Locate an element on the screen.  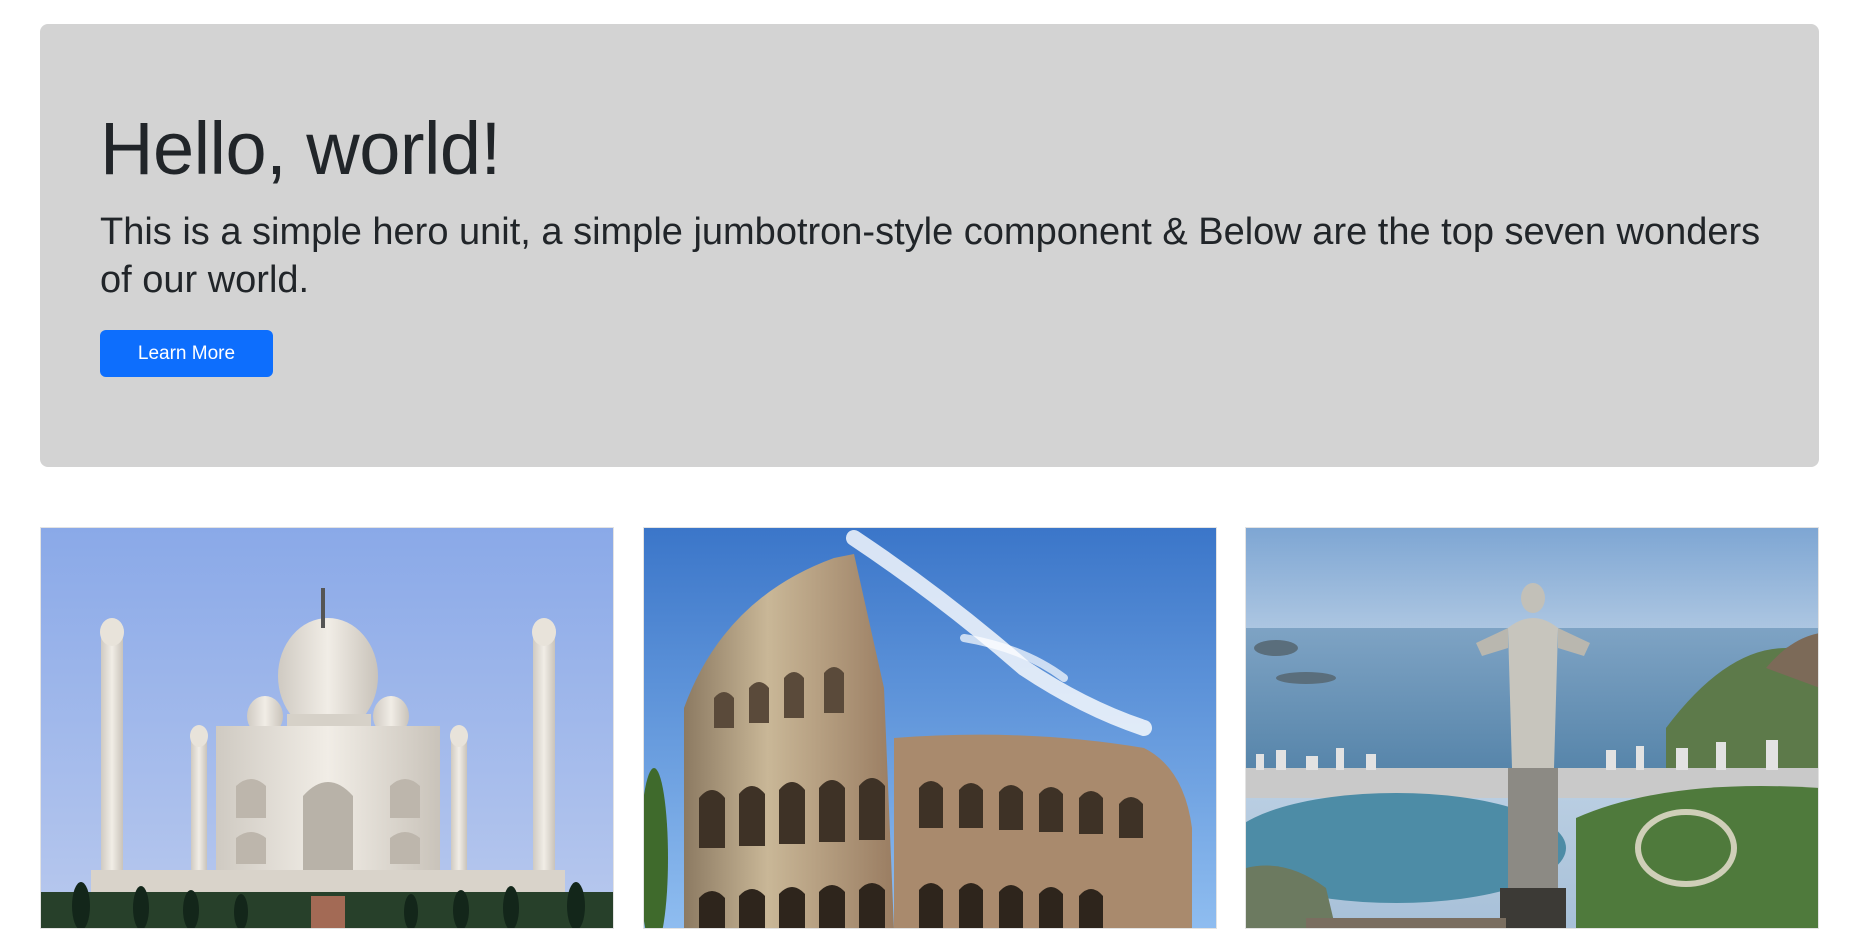
learn-more-button: Learn More is located at coordinates (186, 353).